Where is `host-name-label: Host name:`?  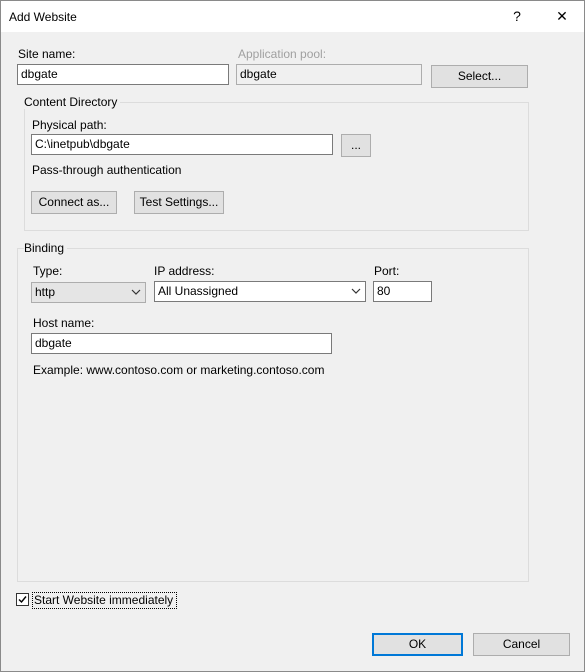
host-name-label: Host name: is located at coordinates (64, 323).